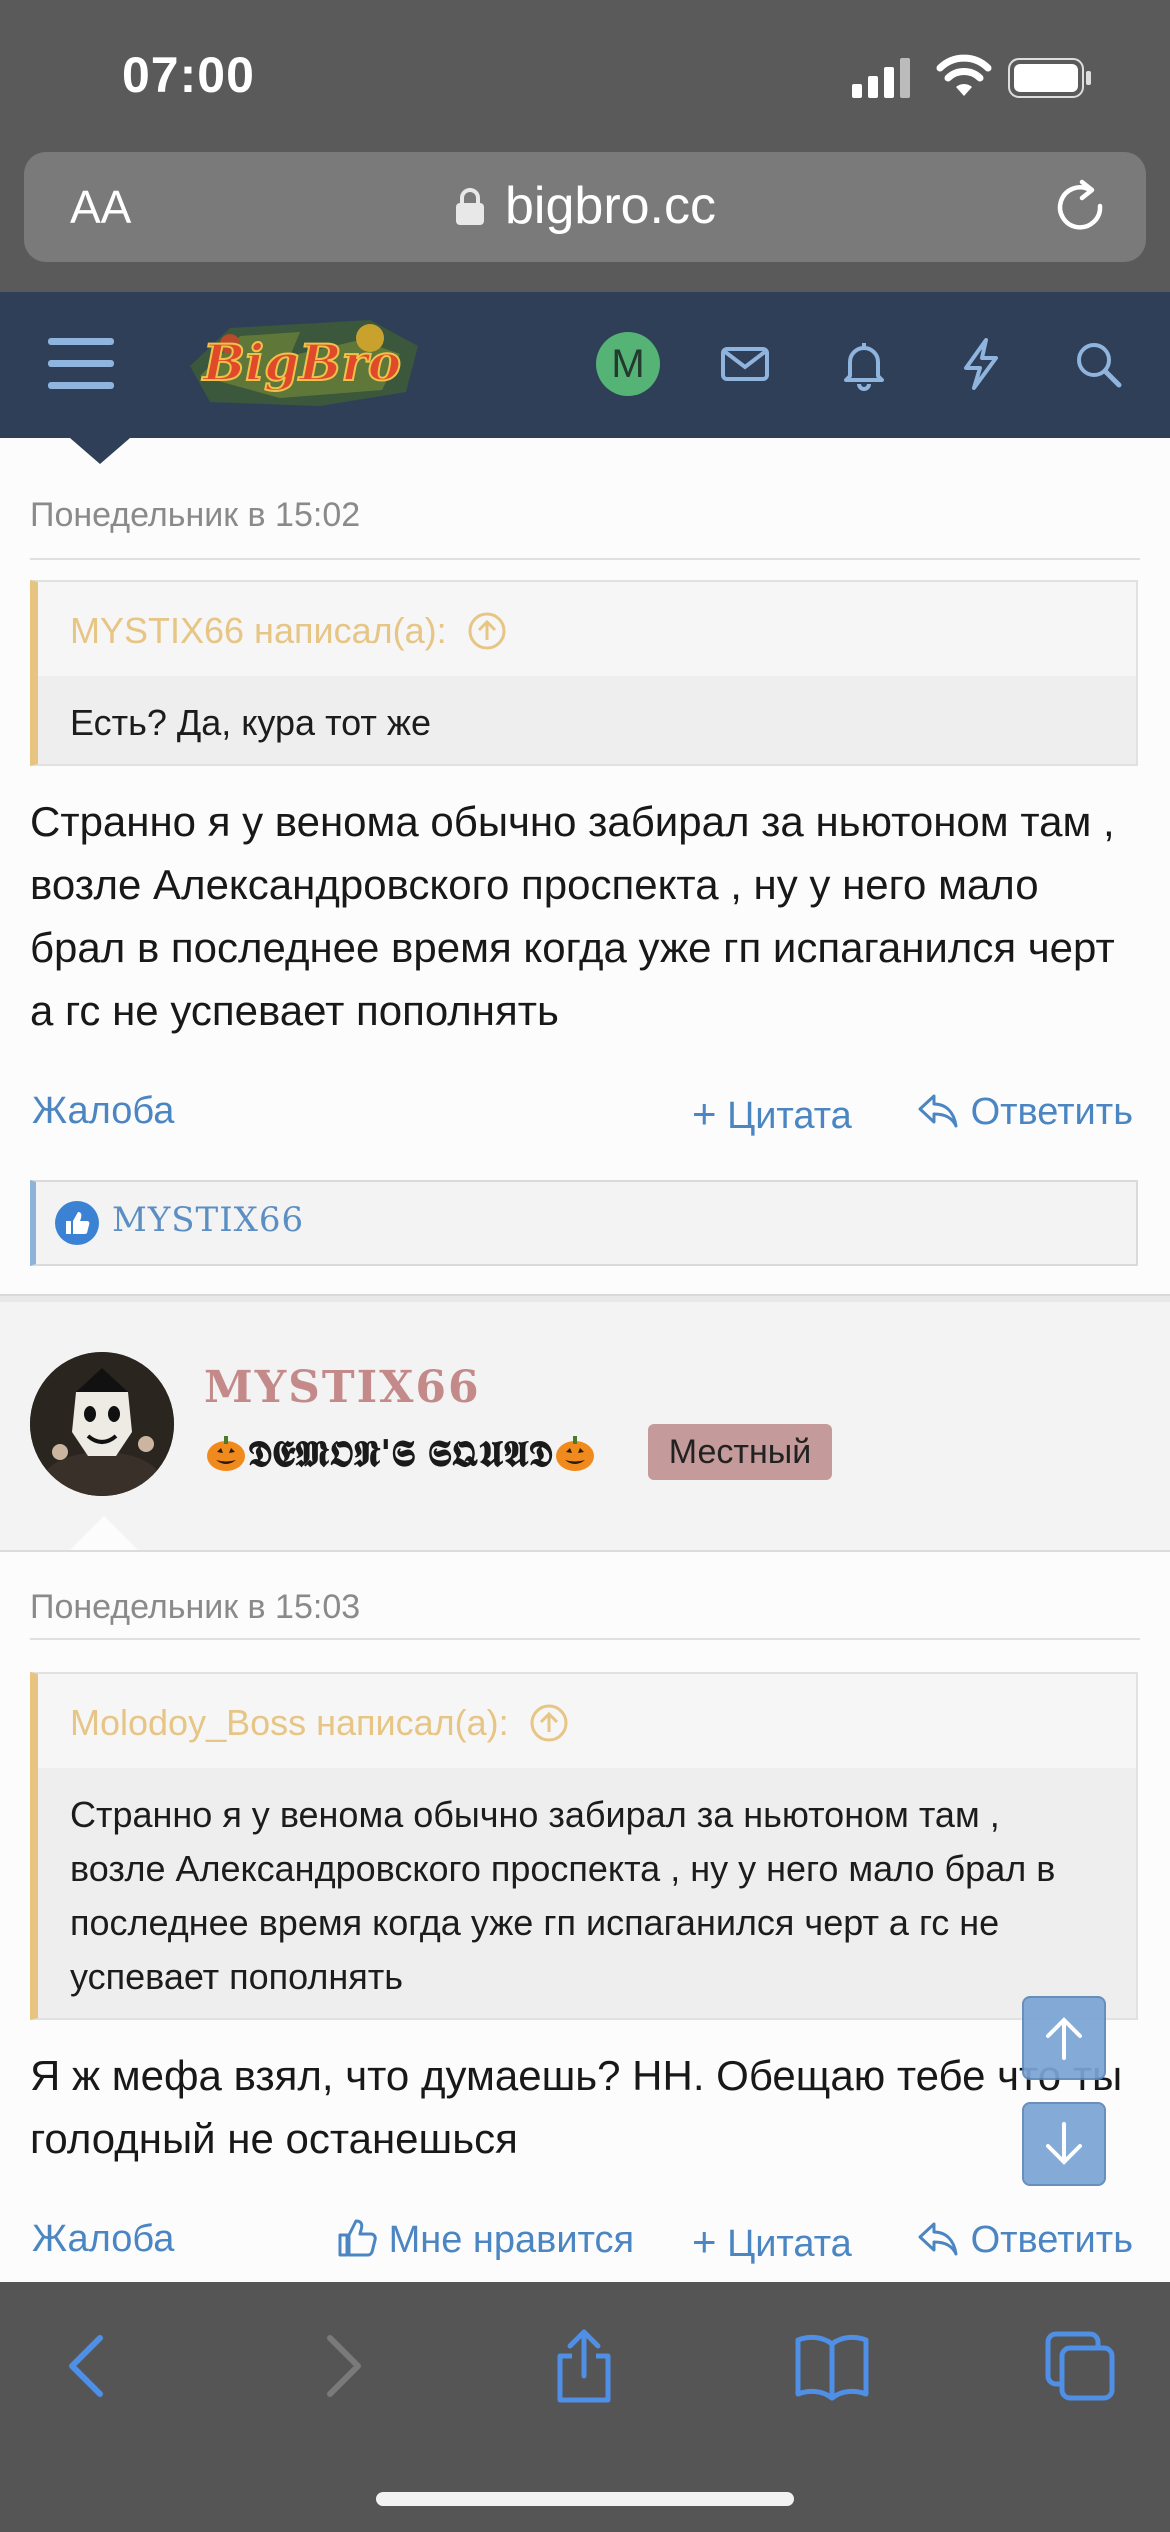 The width and height of the screenshot is (1170, 2532). What do you see at coordinates (628, 364) in the screenshot?
I see `user-avatar-button: M` at bounding box center [628, 364].